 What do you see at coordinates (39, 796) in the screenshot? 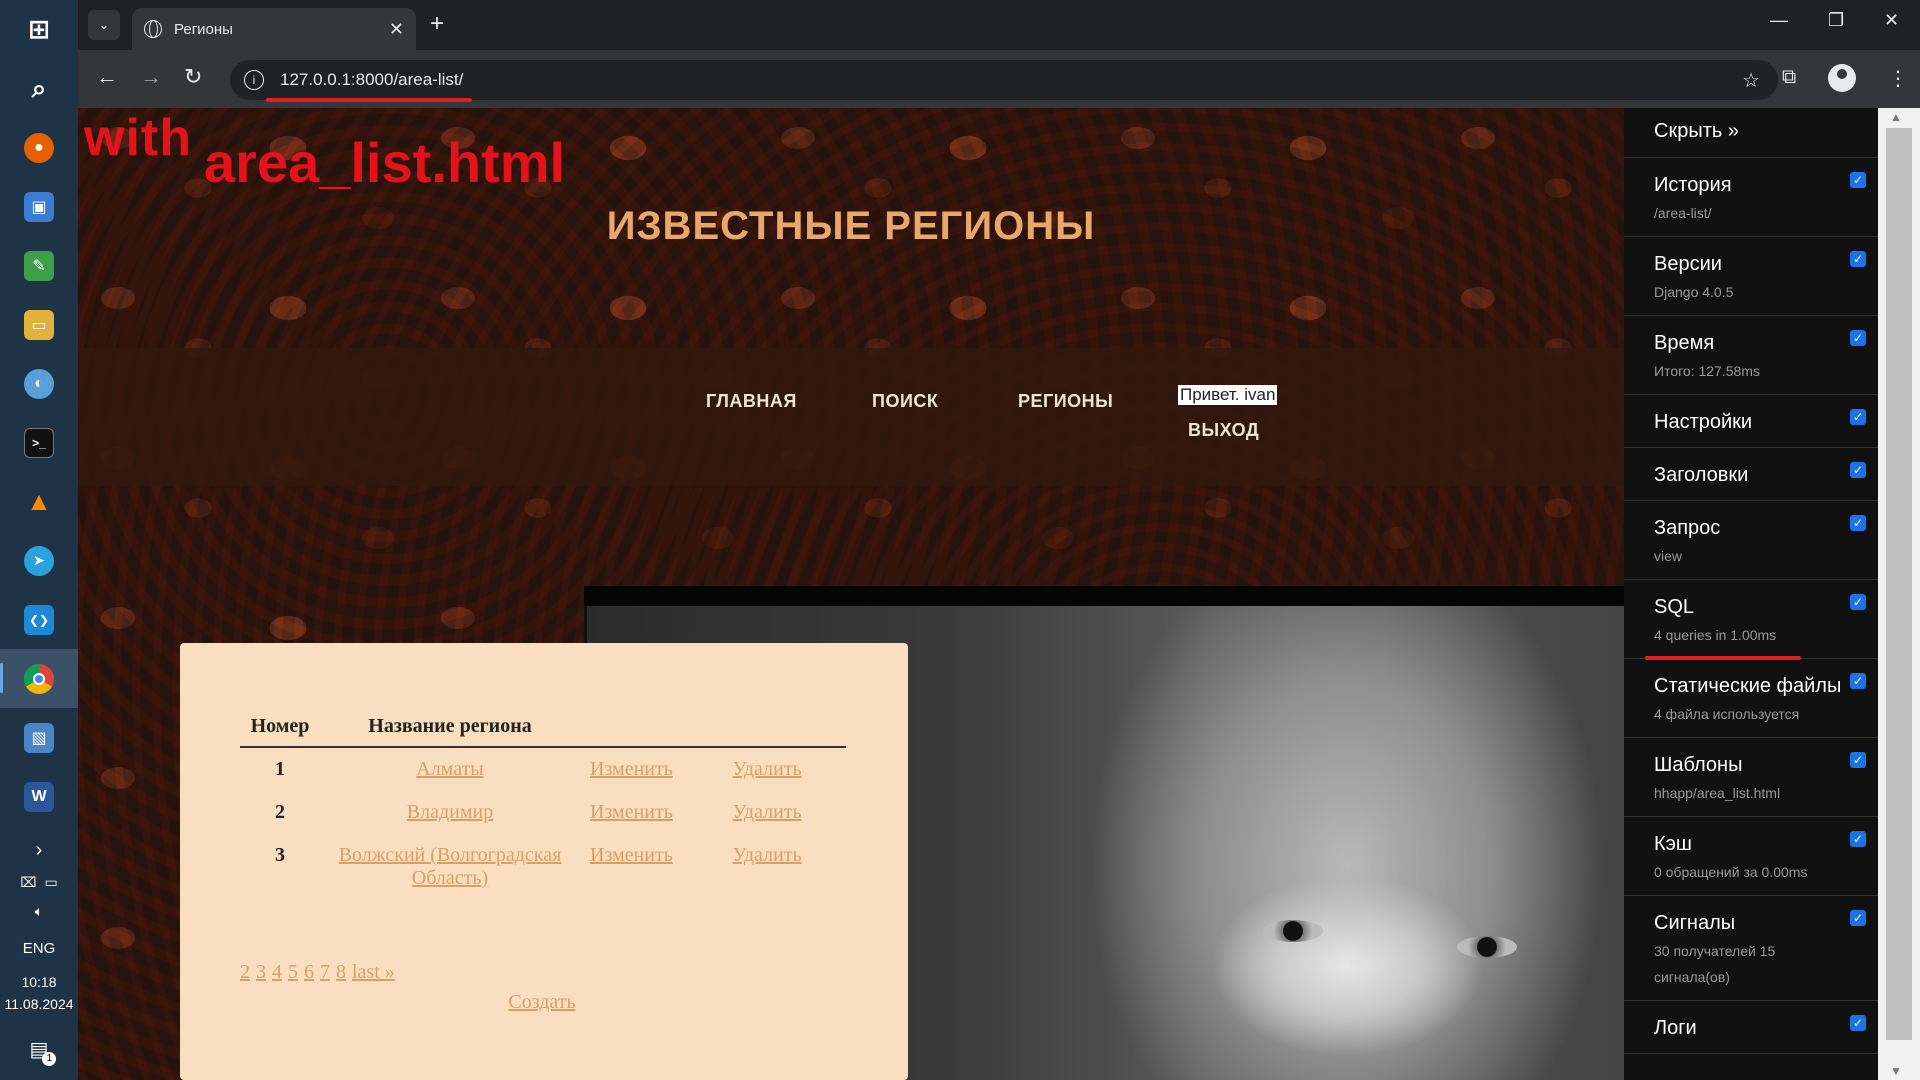
I see `word-button: W` at bounding box center [39, 796].